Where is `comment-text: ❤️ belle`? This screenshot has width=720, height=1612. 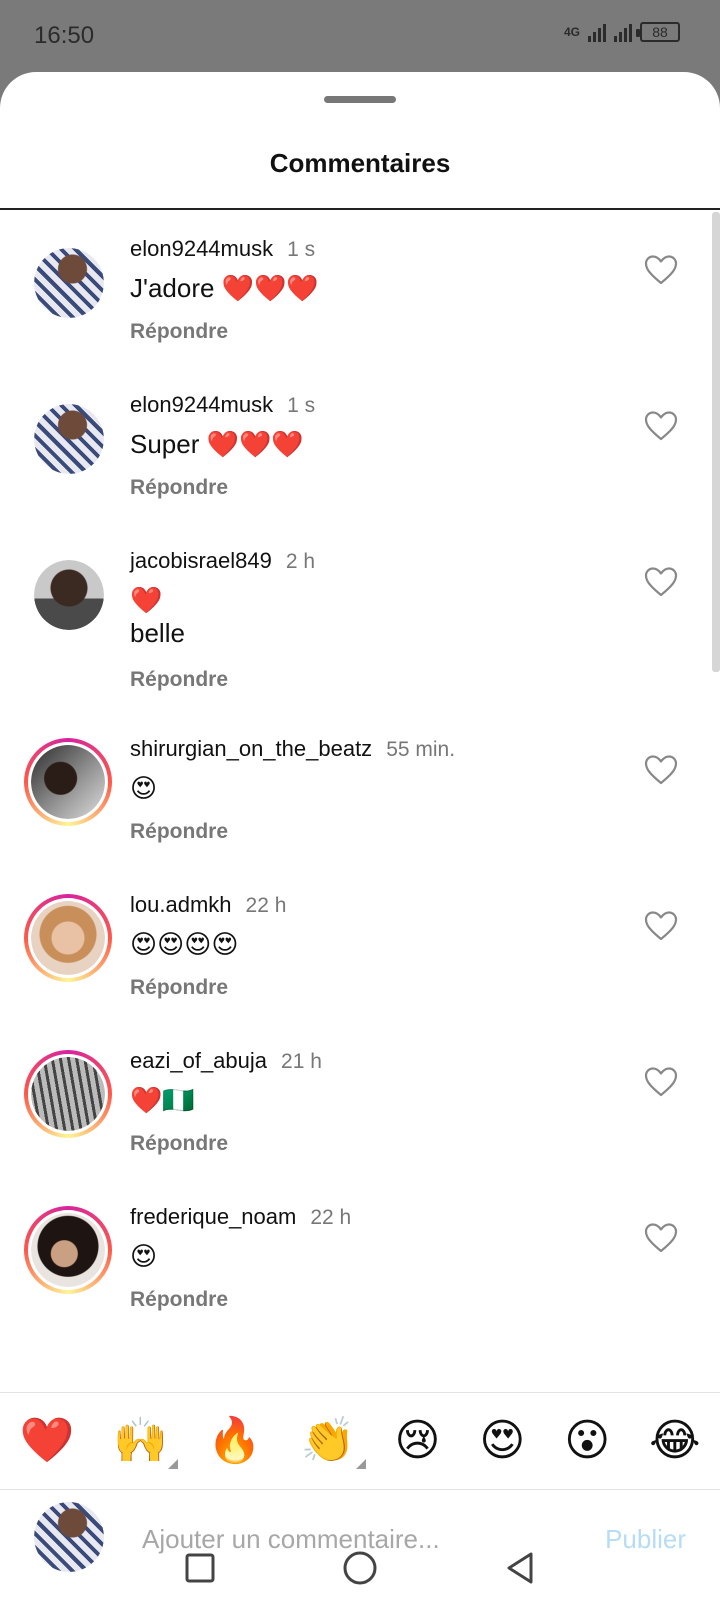
comment-text: ❤️ belle is located at coordinates (157, 616).